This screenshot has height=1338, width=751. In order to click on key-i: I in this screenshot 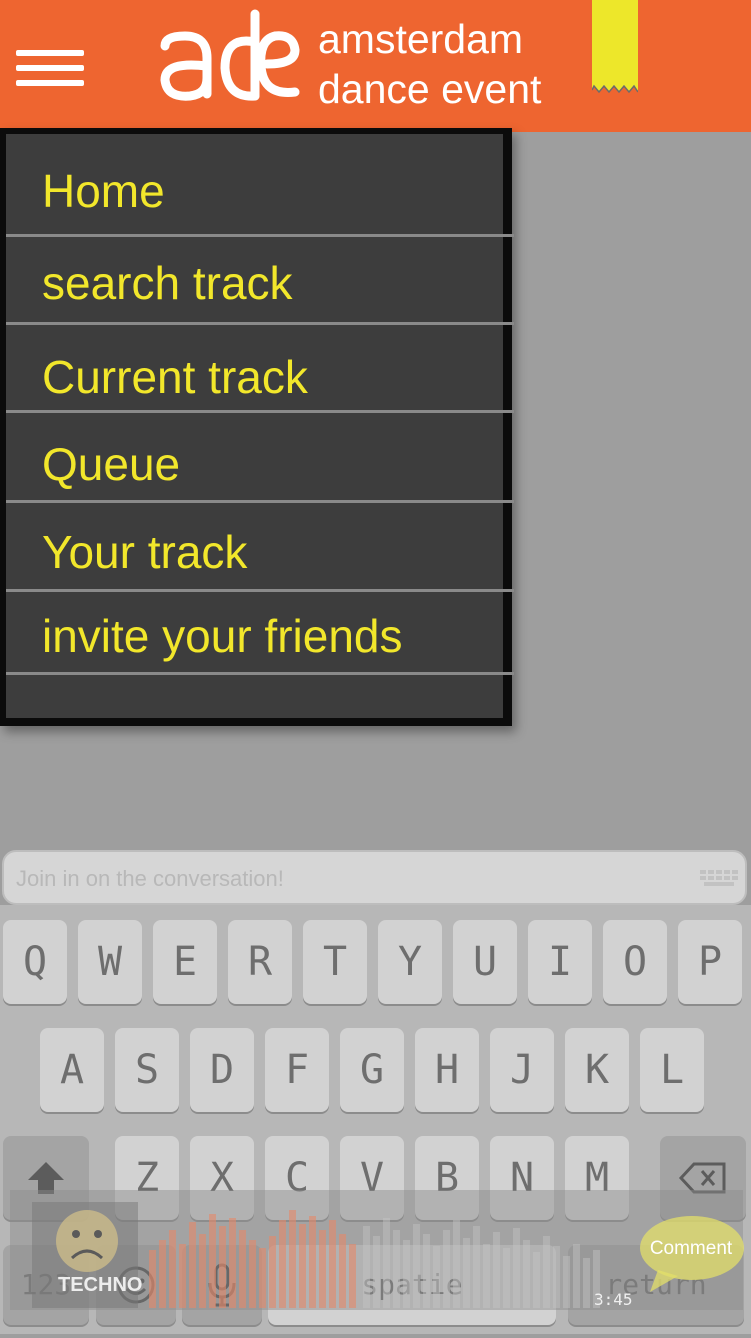, I will do `click(560, 962)`.